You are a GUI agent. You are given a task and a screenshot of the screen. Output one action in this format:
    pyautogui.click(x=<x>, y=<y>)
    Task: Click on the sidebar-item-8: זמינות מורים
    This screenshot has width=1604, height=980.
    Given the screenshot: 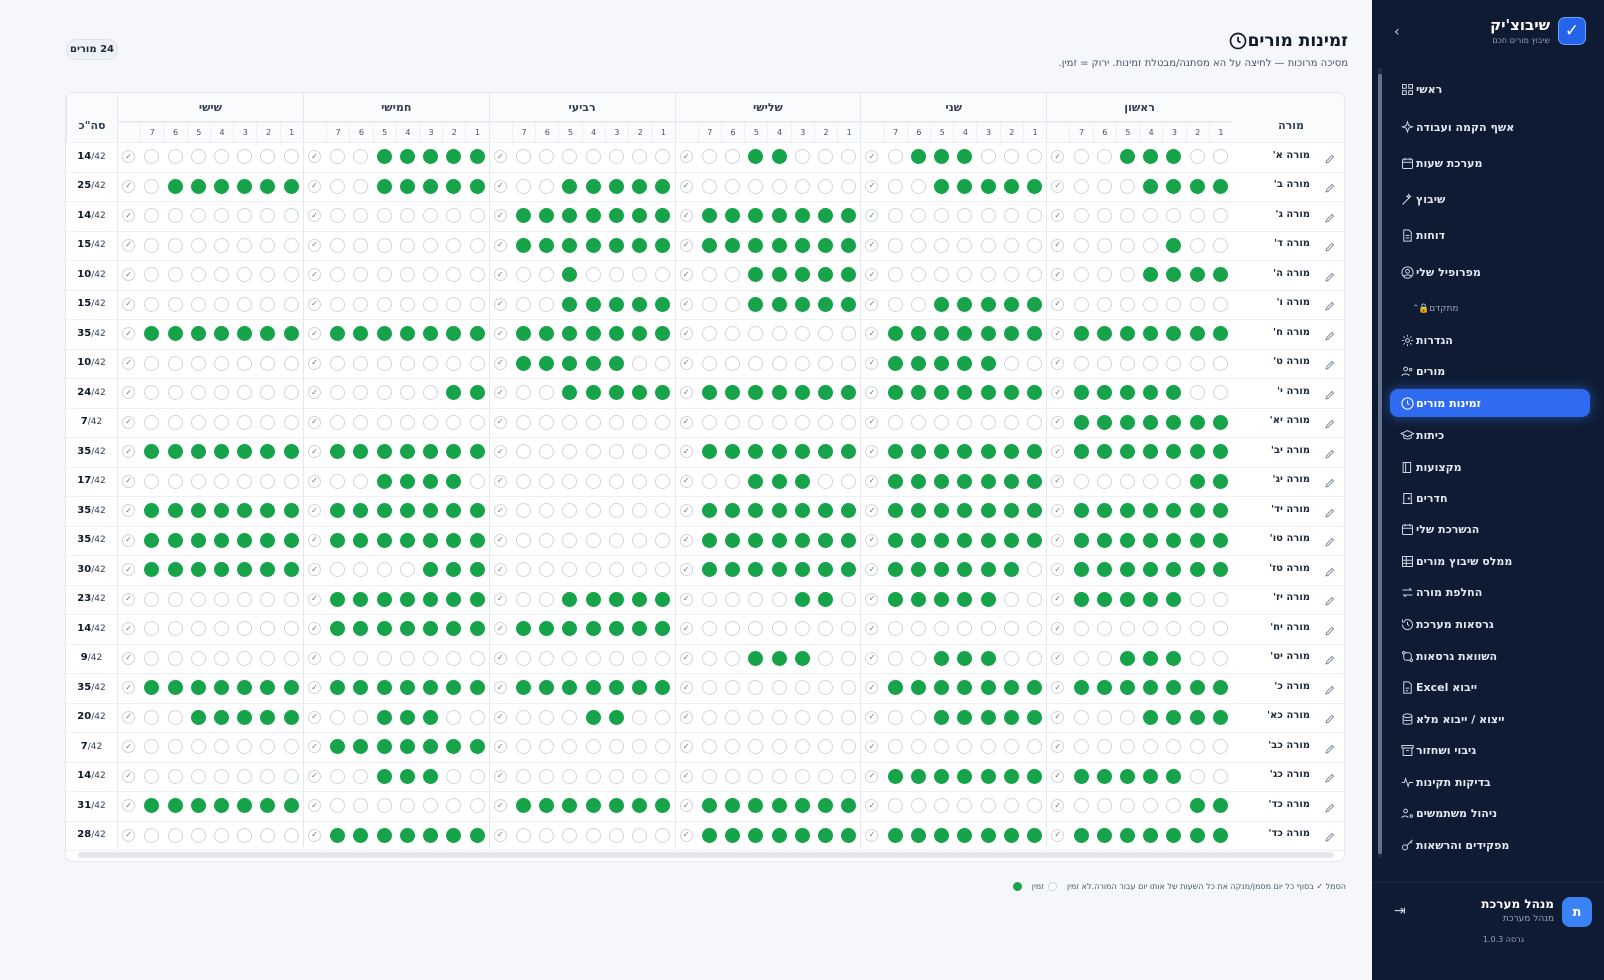 What is the action you would take?
    pyautogui.click(x=1490, y=403)
    